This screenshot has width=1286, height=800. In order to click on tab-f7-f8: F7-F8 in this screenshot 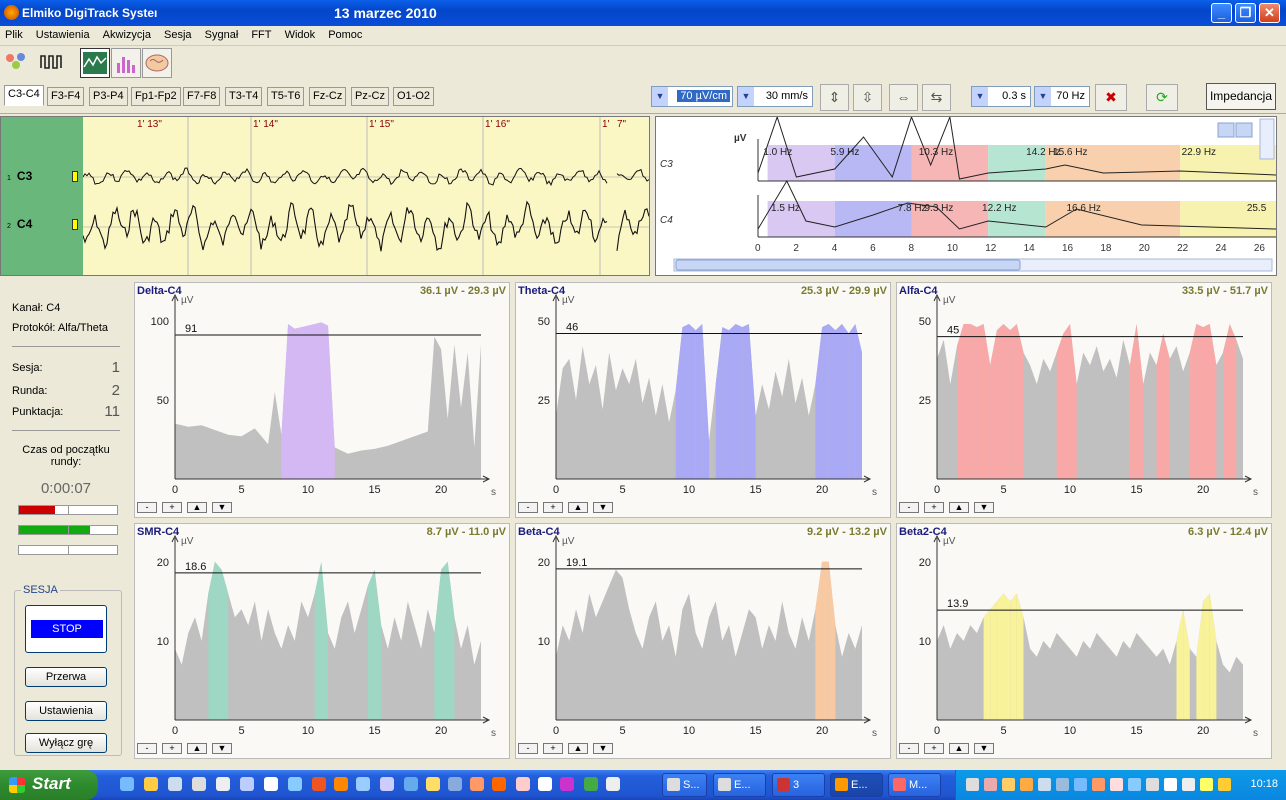, I will do `click(202, 96)`.